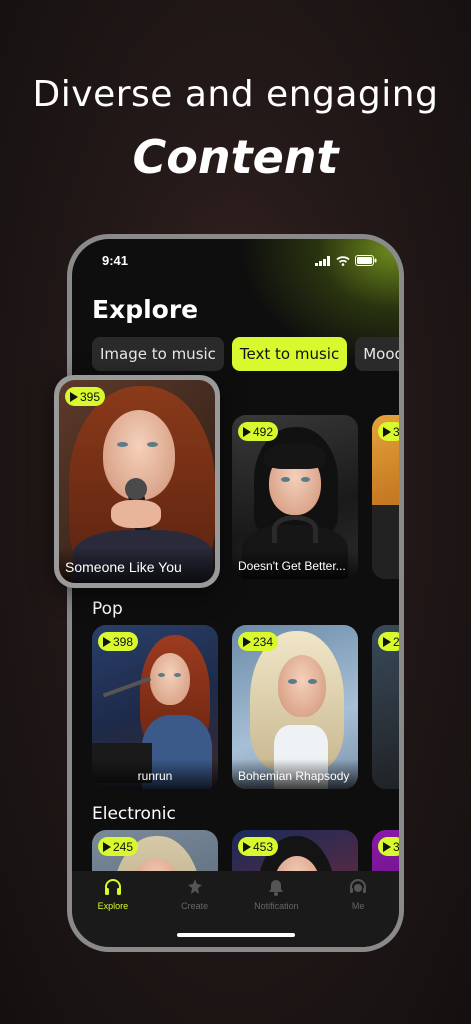  What do you see at coordinates (366, 260) in the screenshot?
I see `battery-icon` at bounding box center [366, 260].